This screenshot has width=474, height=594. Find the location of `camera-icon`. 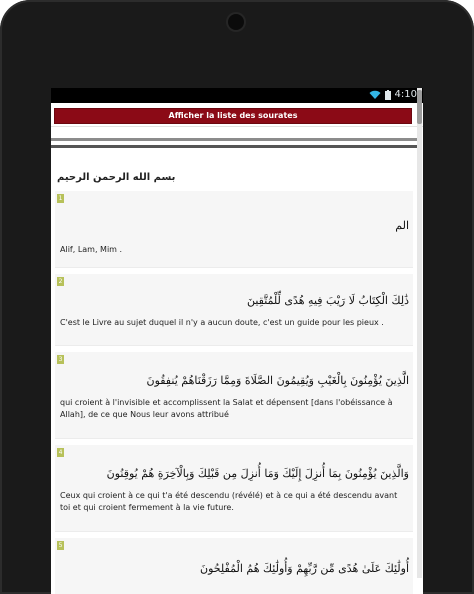

camera-icon is located at coordinates (236, 22).